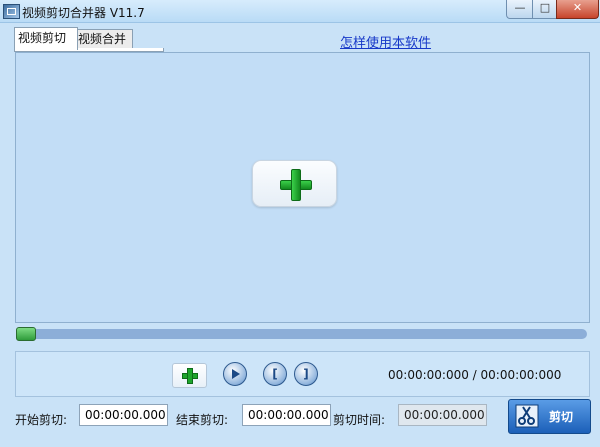 Image resolution: width=600 pixels, height=447 pixels. I want to click on end-cut-input, so click(286, 415).